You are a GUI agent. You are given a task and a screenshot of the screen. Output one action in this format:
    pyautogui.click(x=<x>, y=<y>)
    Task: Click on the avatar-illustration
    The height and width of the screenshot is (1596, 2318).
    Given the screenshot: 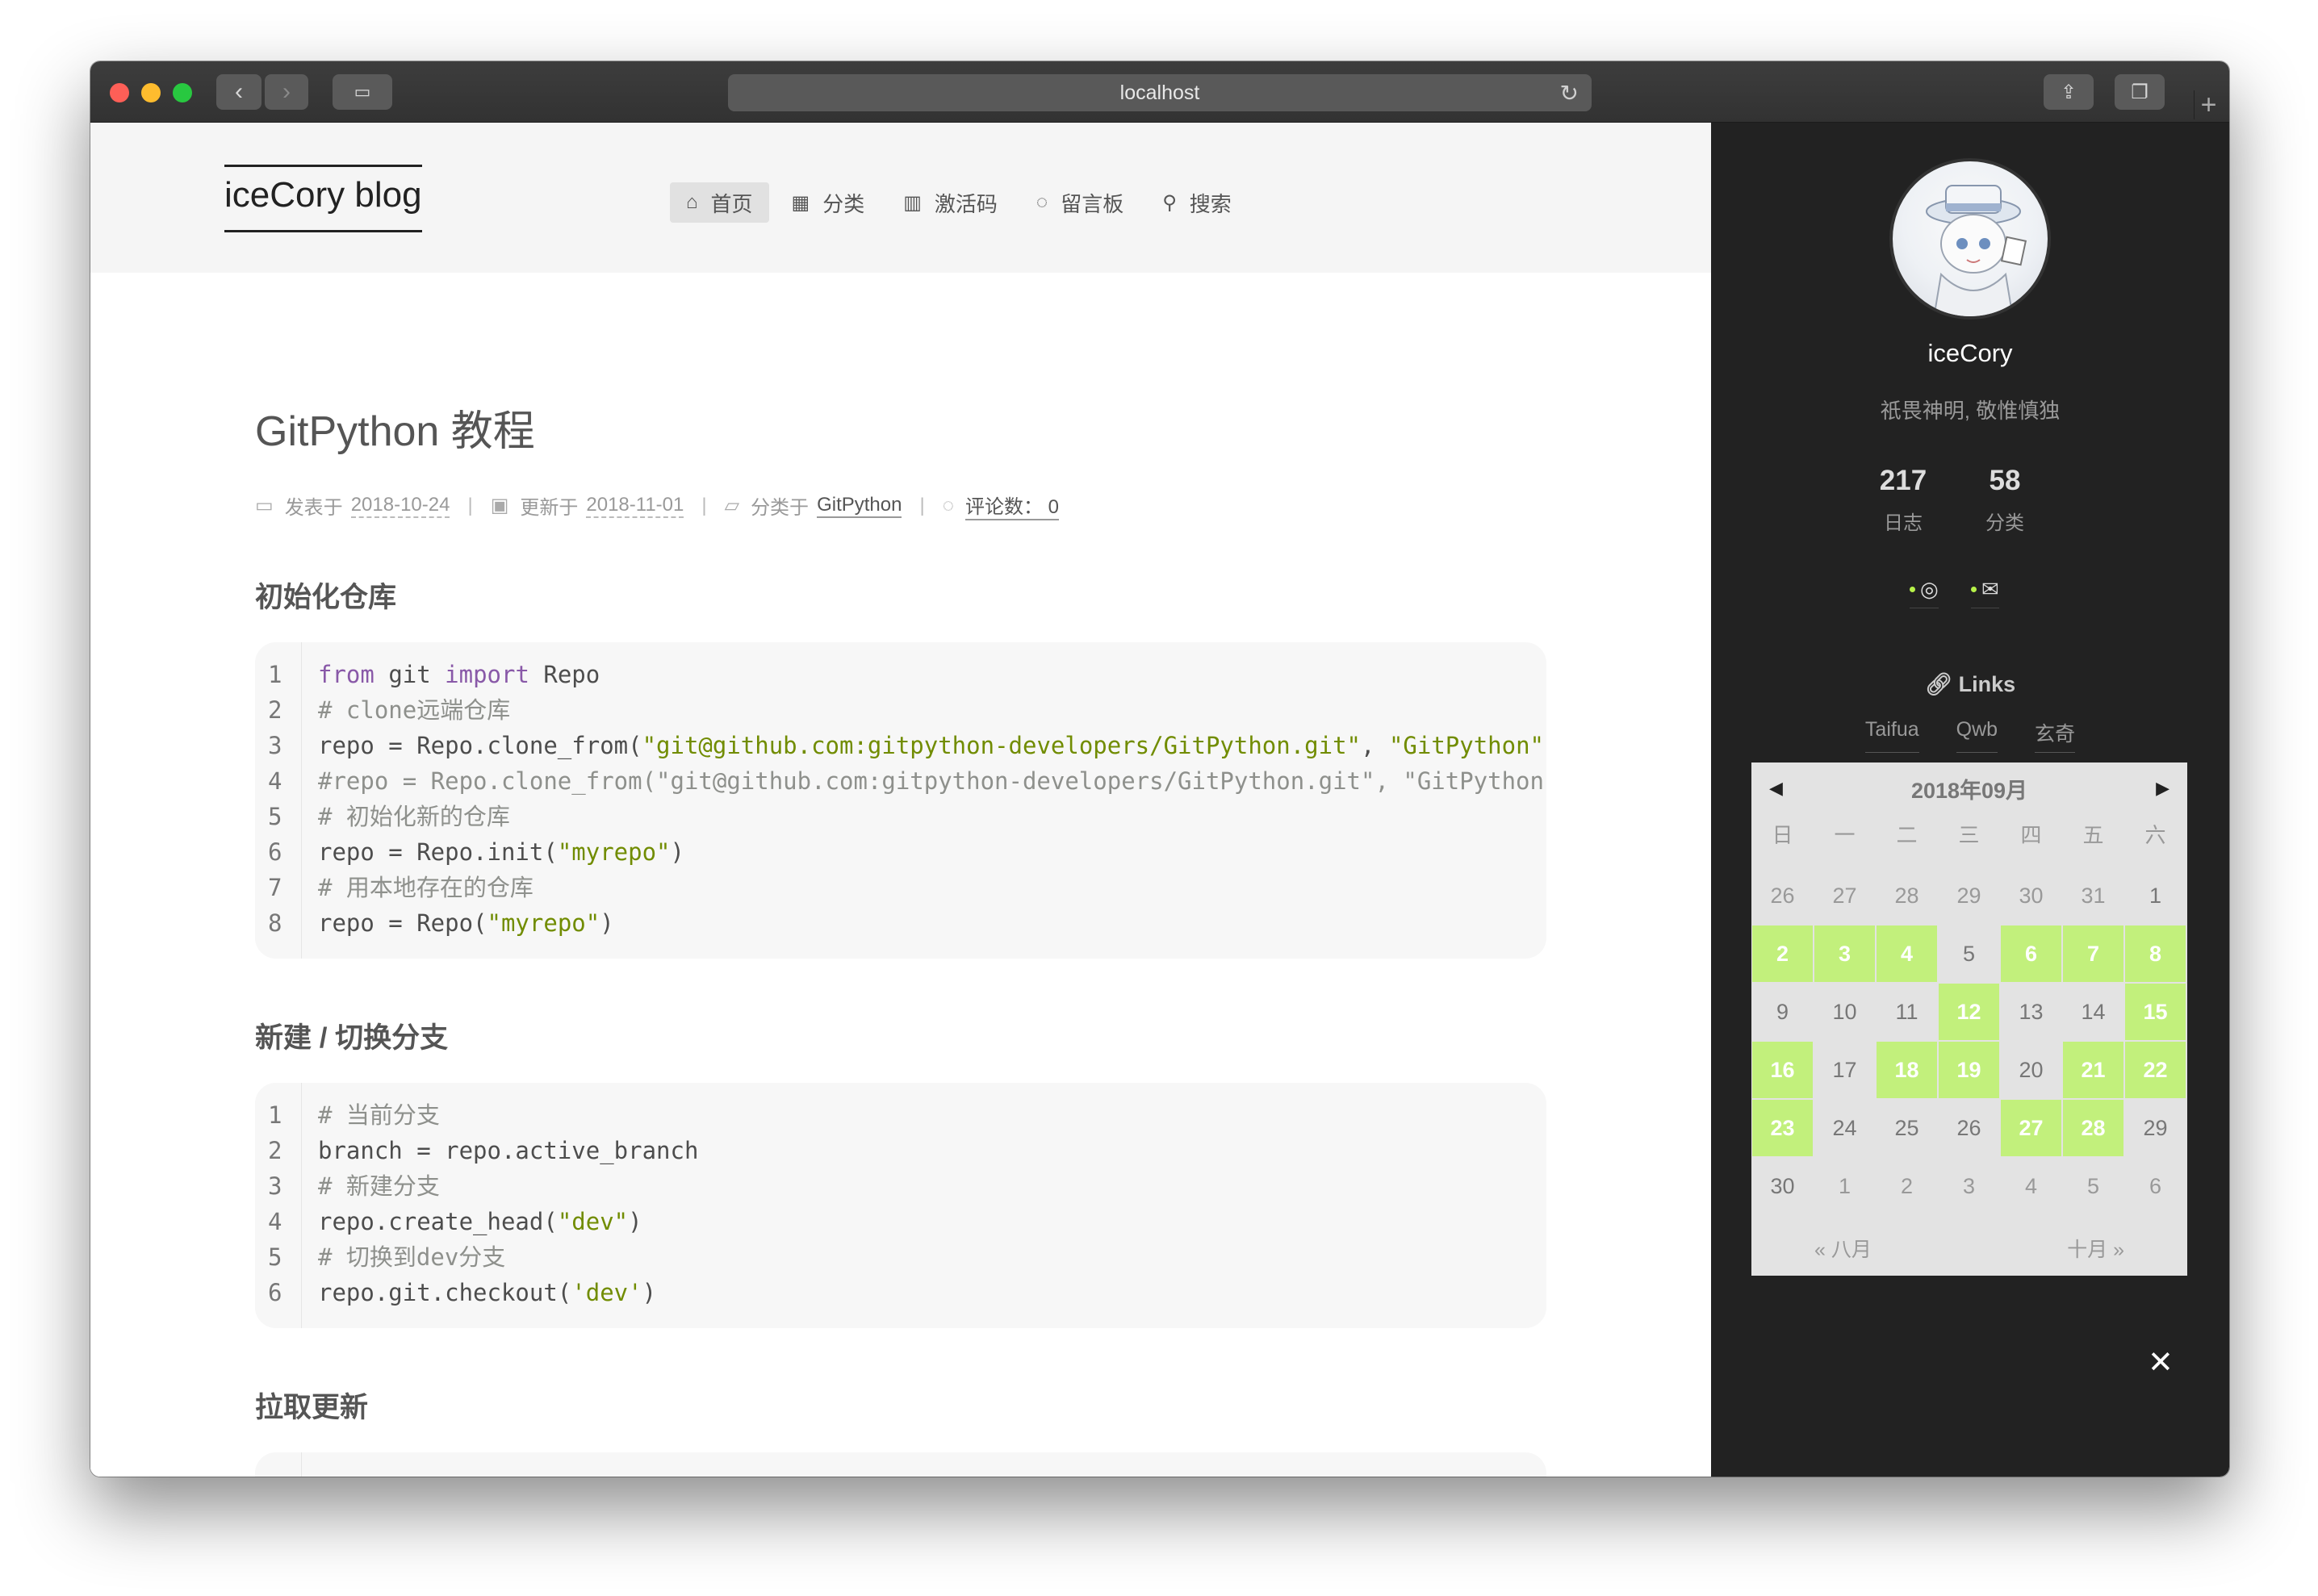 What is the action you would take?
    pyautogui.click(x=1977, y=251)
    